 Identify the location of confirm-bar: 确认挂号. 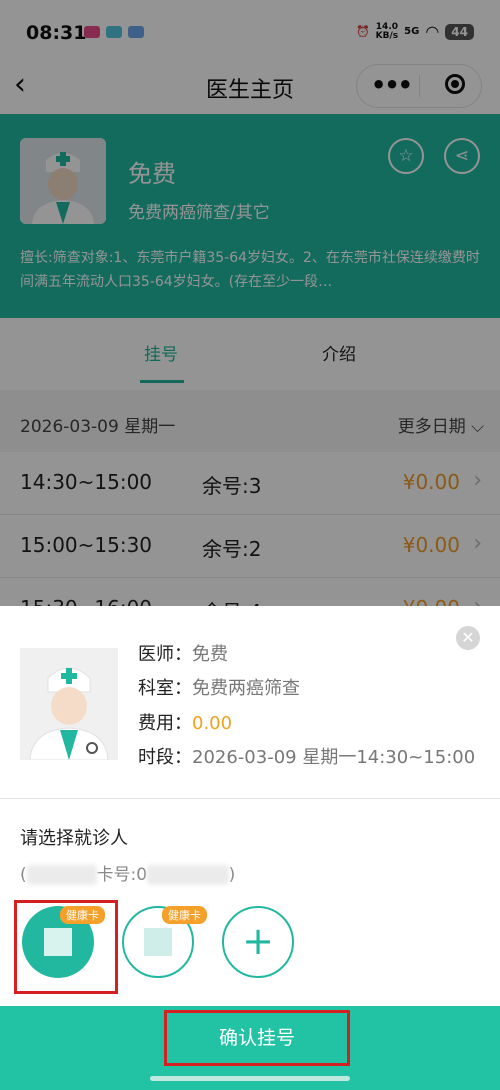
(250, 1048).